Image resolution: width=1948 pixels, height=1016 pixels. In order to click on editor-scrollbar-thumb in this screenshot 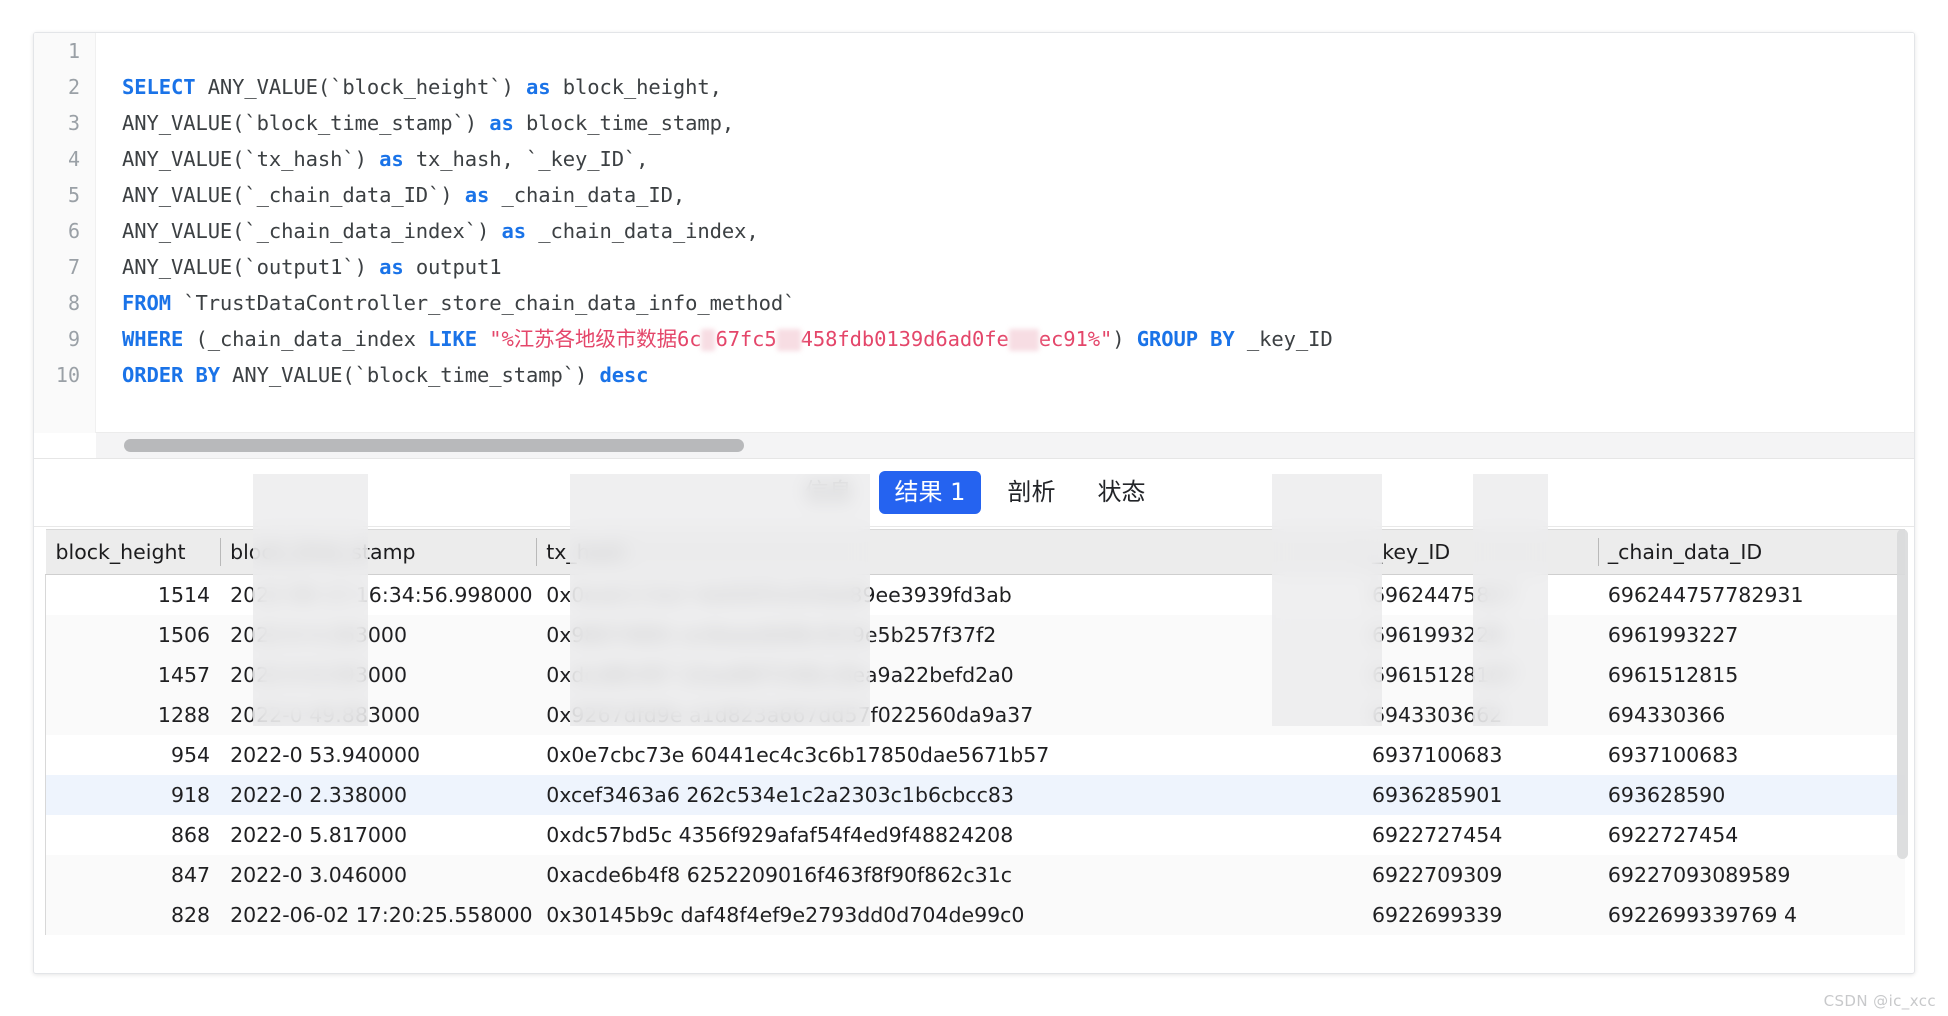, I will do `click(434, 445)`.